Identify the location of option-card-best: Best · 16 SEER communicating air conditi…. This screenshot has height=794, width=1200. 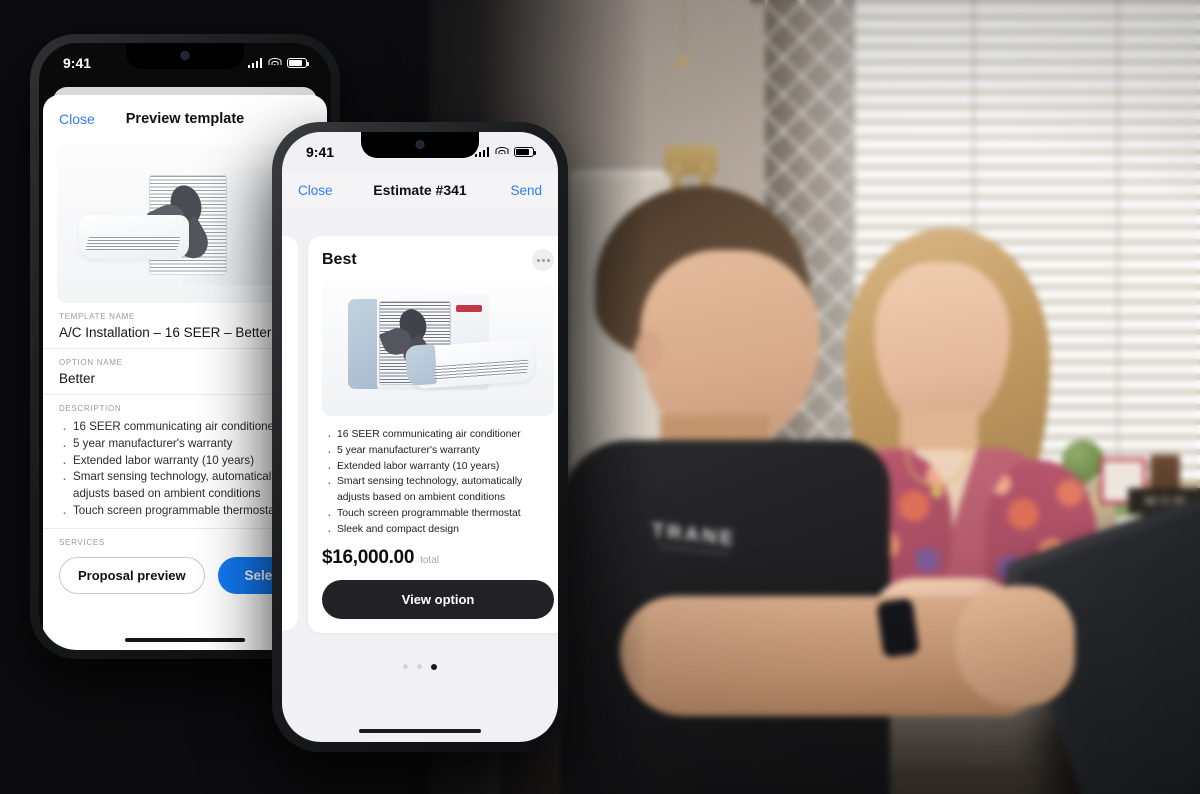
(433, 434).